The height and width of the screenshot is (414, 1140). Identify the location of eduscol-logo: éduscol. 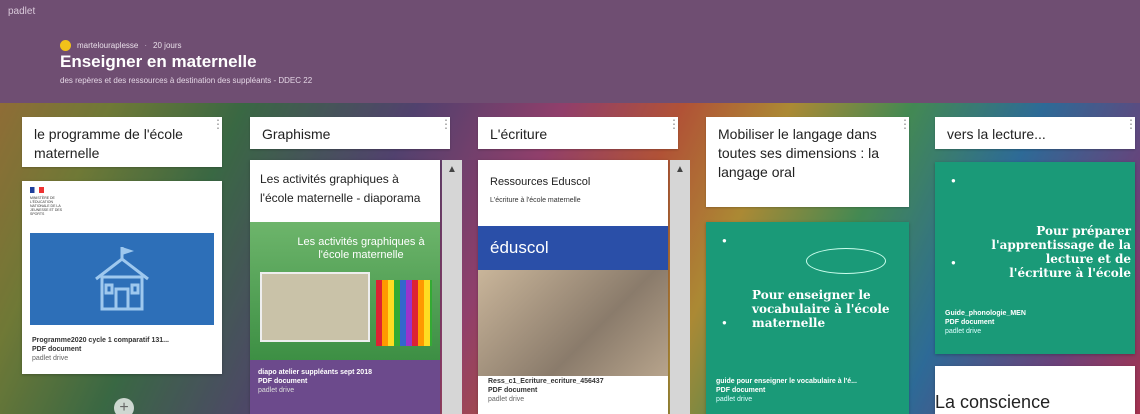
(519, 247).